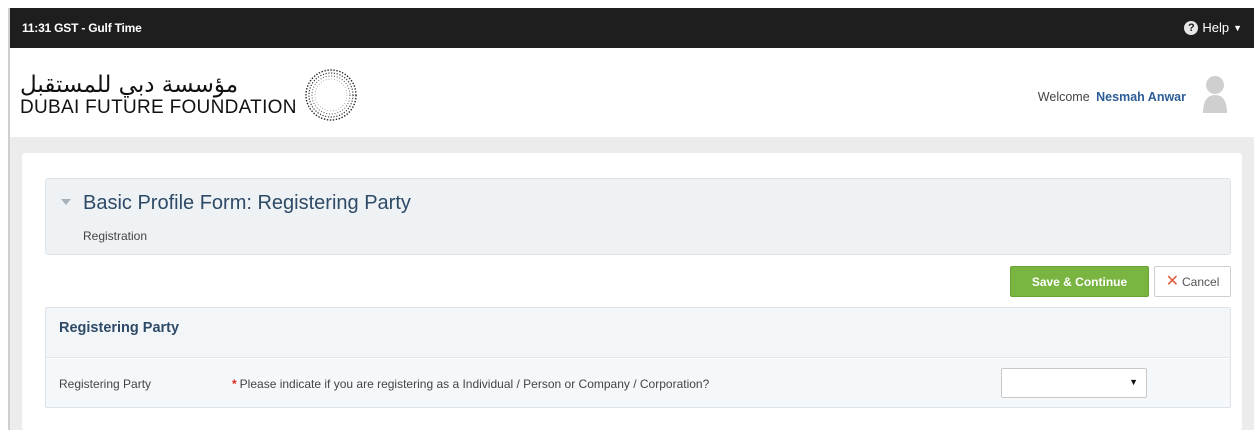 This screenshot has height=430, width=1257. What do you see at coordinates (1201, 281) in the screenshot?
I see `cancel-label: Cancel` at bounding box center [1201, 281].